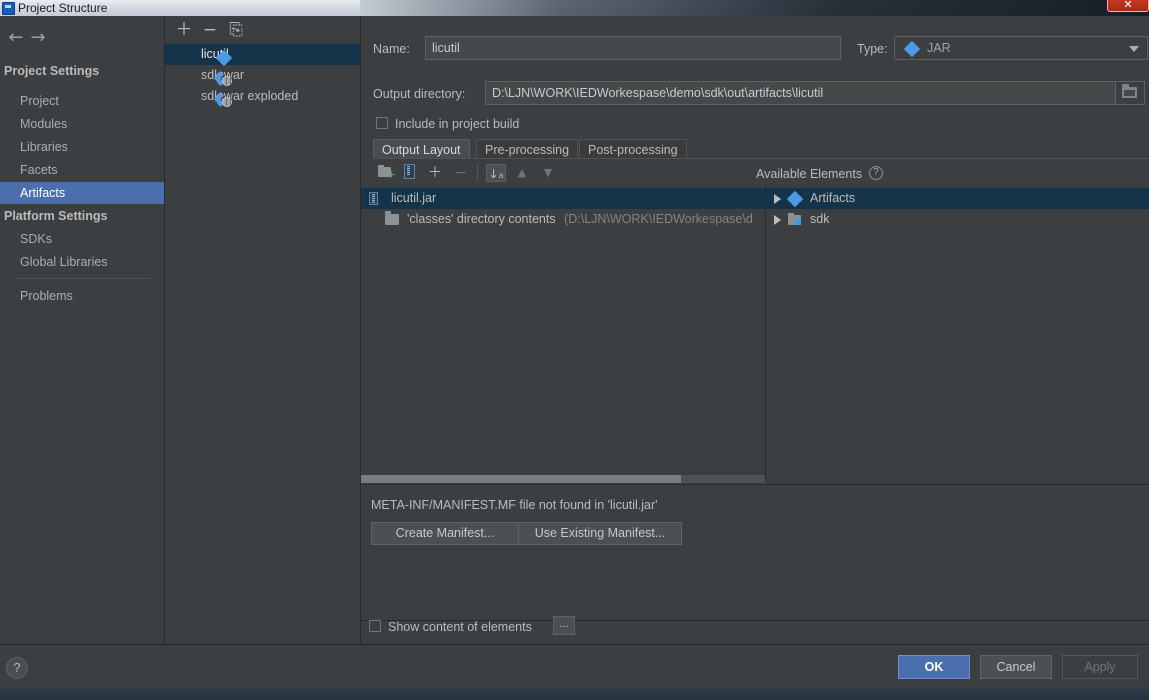 The width and height of the screenshot is (1149, 700). I want to click on module-icon, so click(795, 219).